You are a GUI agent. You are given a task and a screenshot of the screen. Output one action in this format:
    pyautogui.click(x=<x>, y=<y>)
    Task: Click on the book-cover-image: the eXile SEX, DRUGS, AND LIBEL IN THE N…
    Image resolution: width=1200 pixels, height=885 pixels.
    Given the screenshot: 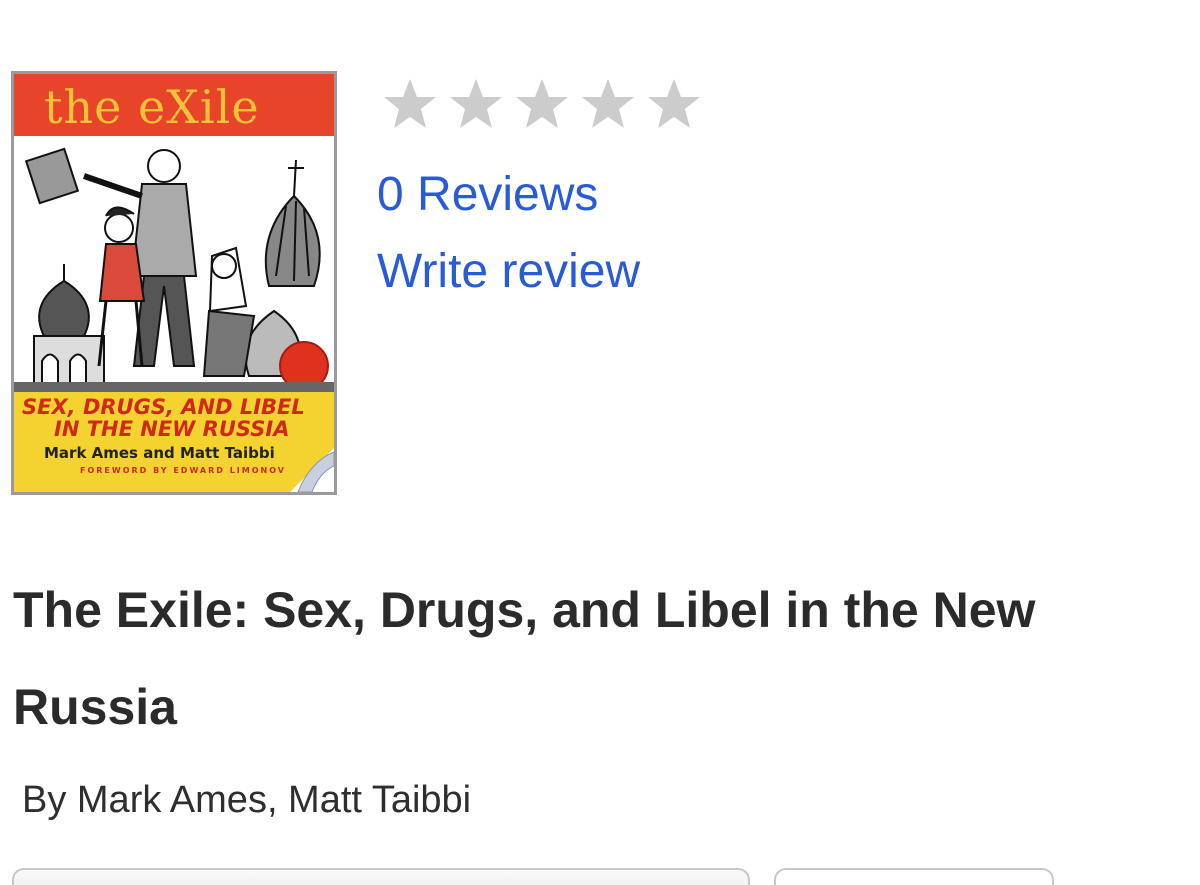 What is the action you would take?
    pyautogui.click(x=174, y=283)
    